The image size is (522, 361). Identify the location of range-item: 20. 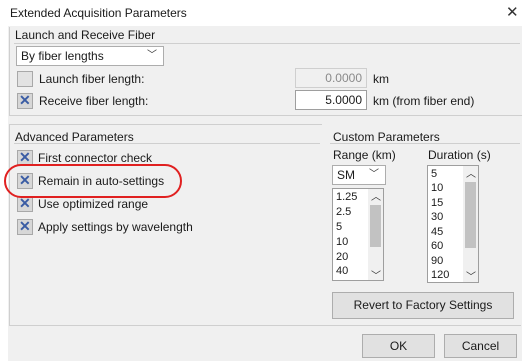
(342, 257).